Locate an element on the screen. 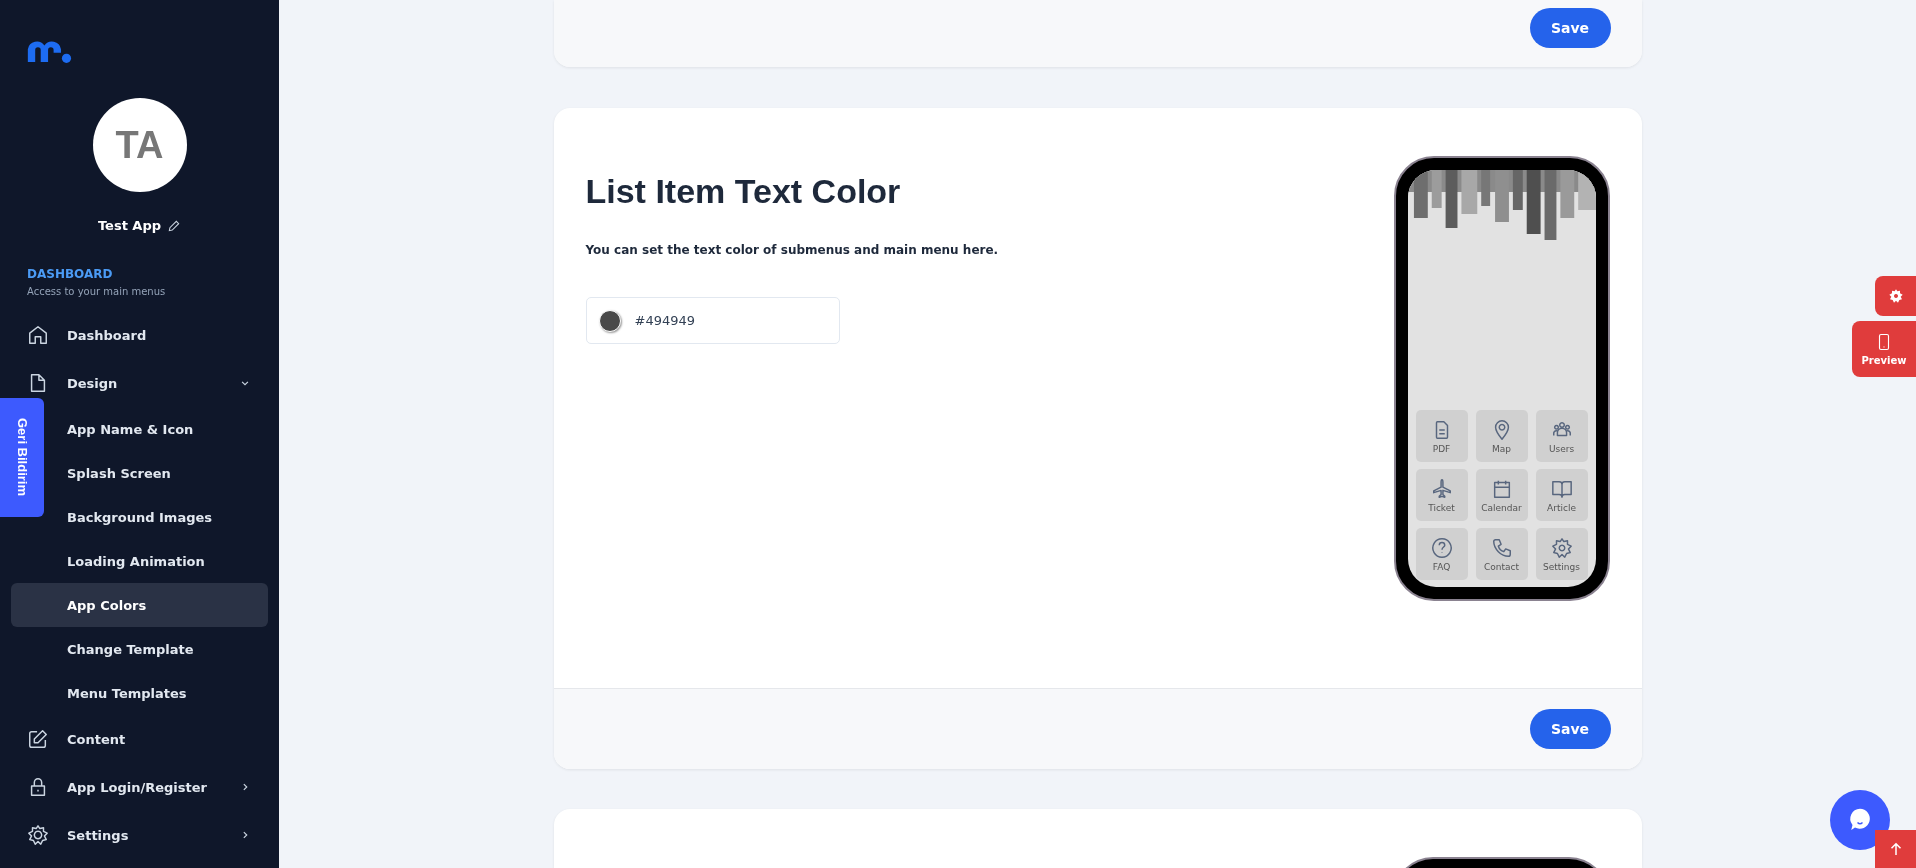 Image resolution: width=1916 pixels, height=868 pixels. plane-icon is located at coordinates (1441, 488).